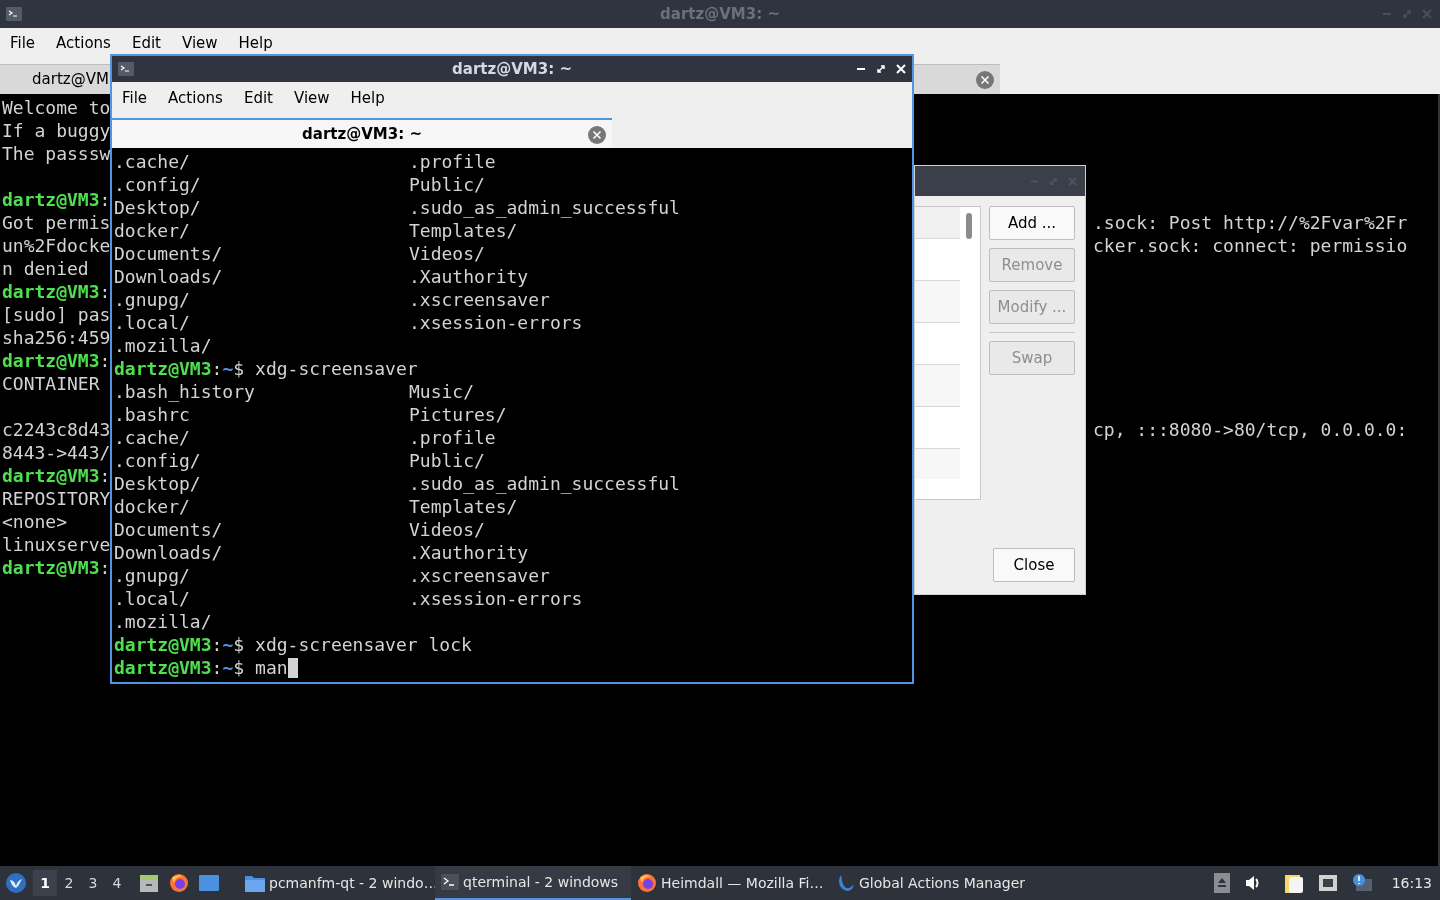 Image resolution: width=1440 pixels, height=900 pixels. What do you see at coordinates (362, 133) in the screenshot?
I see `terminal-tab: dartz@VM3: ~` at bounding box center [362, 133].